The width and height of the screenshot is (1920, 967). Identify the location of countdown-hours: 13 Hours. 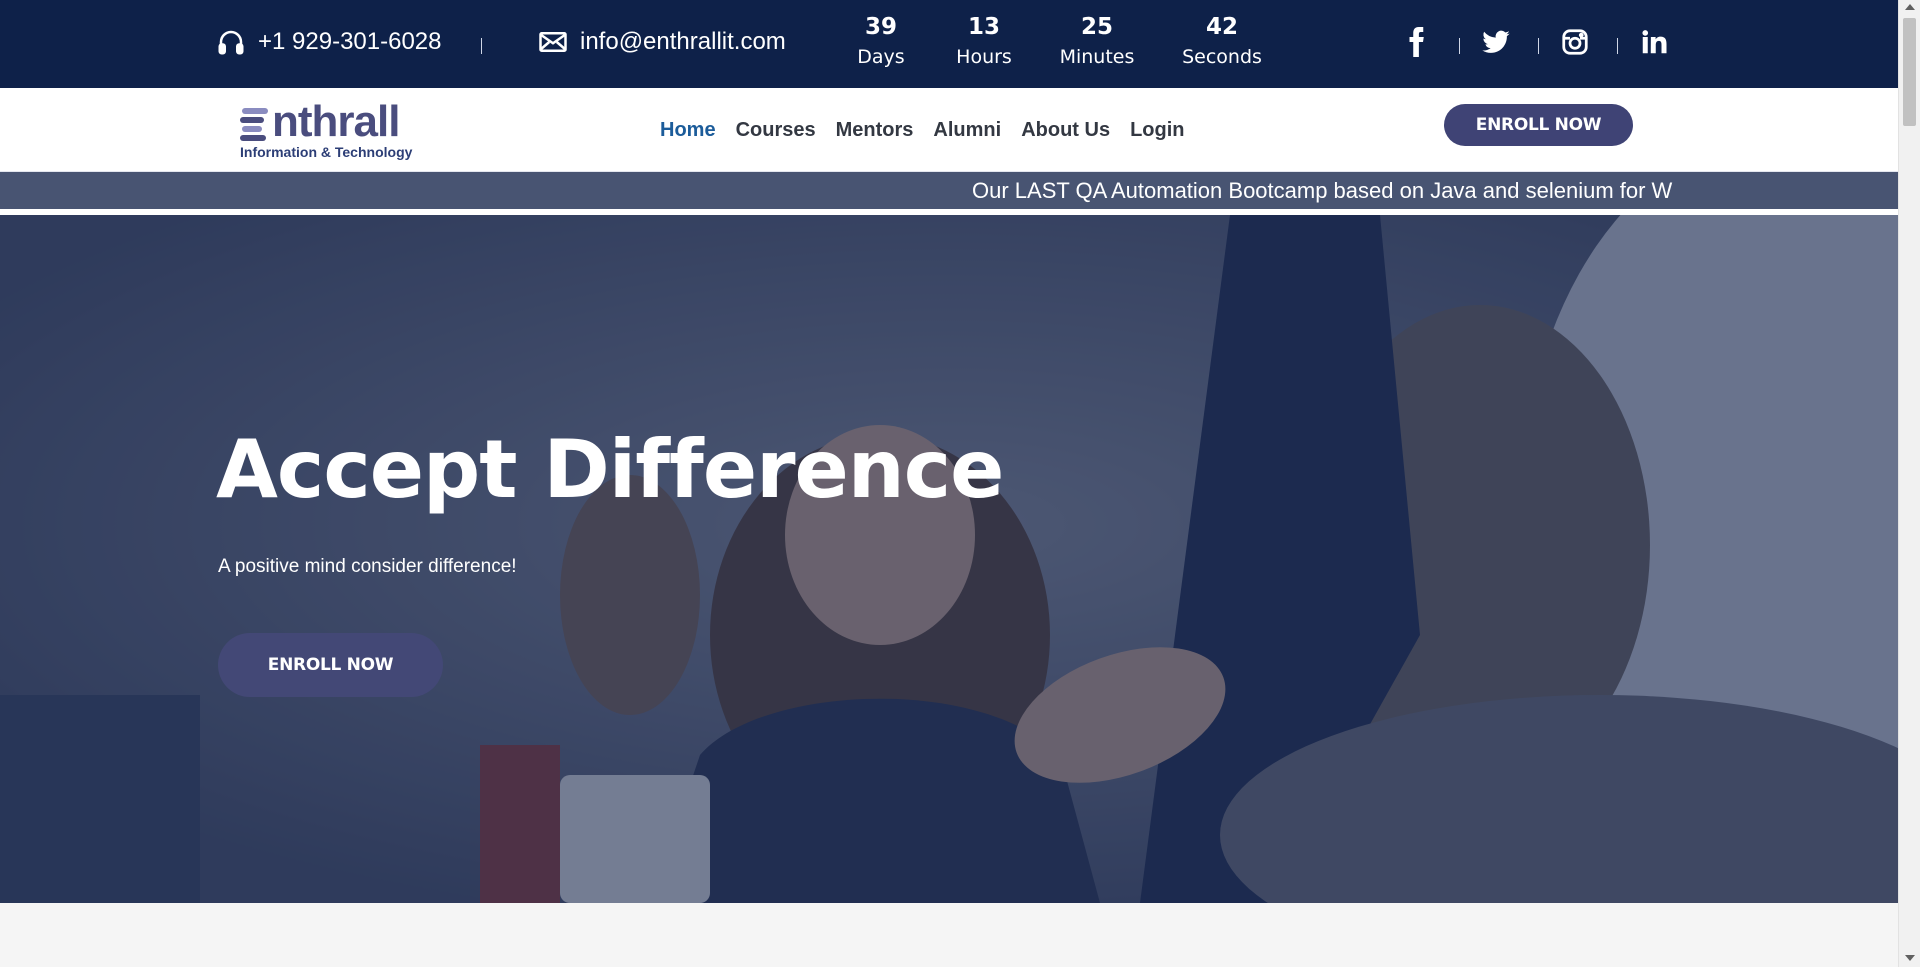
(984, 42).